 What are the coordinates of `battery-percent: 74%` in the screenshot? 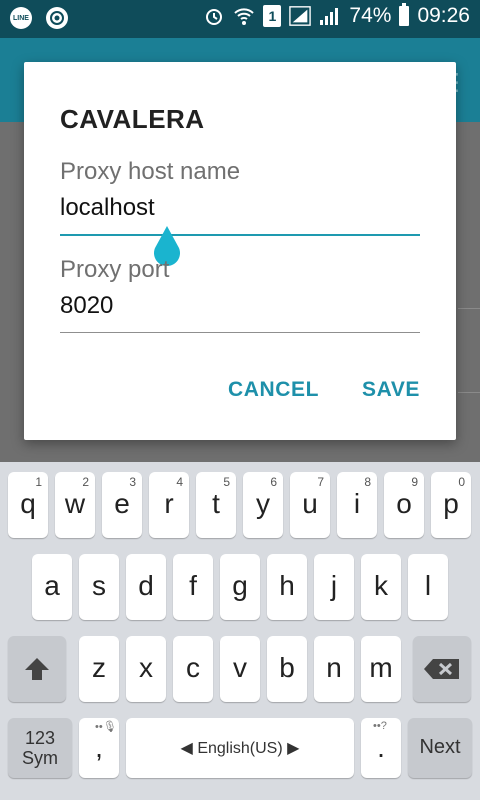 It's located at (370, 15).